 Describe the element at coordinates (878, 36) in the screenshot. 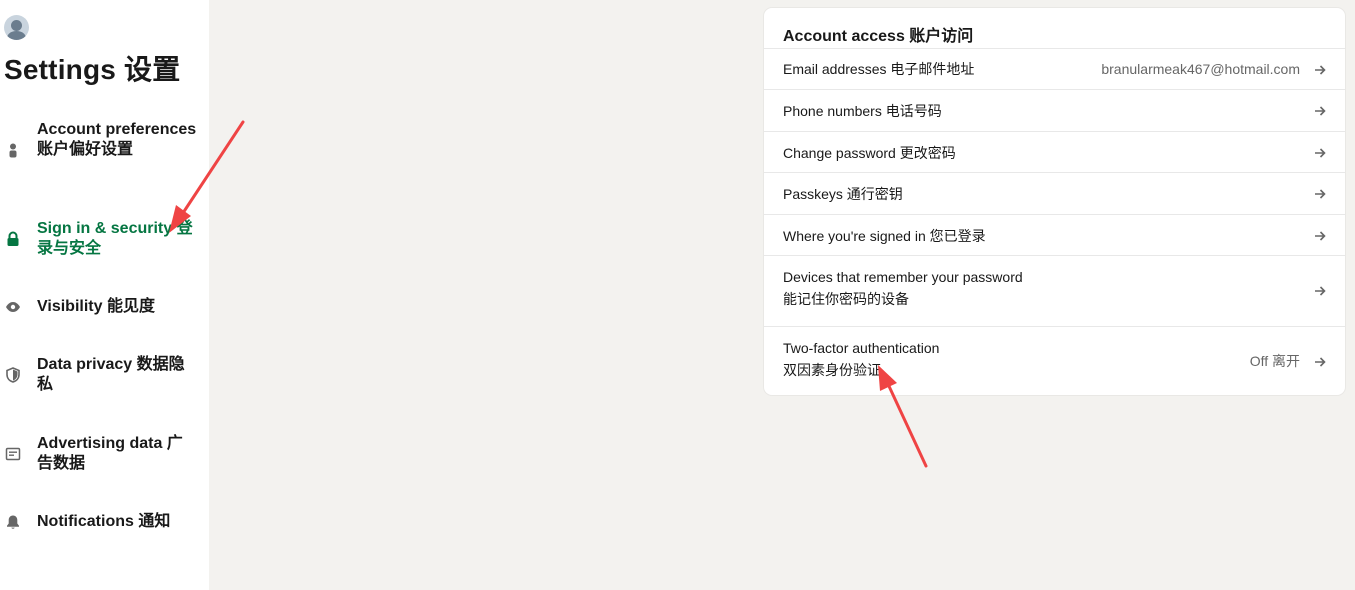

I see `card-title: Account access 账户访问` at that location.